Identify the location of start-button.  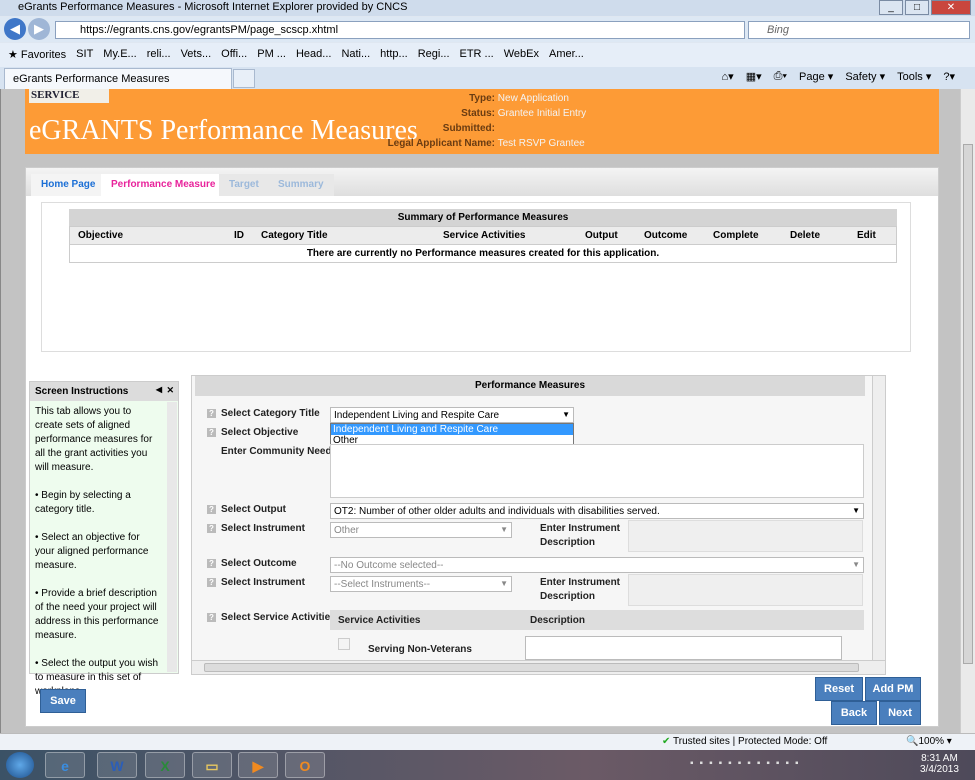
(20, 765).